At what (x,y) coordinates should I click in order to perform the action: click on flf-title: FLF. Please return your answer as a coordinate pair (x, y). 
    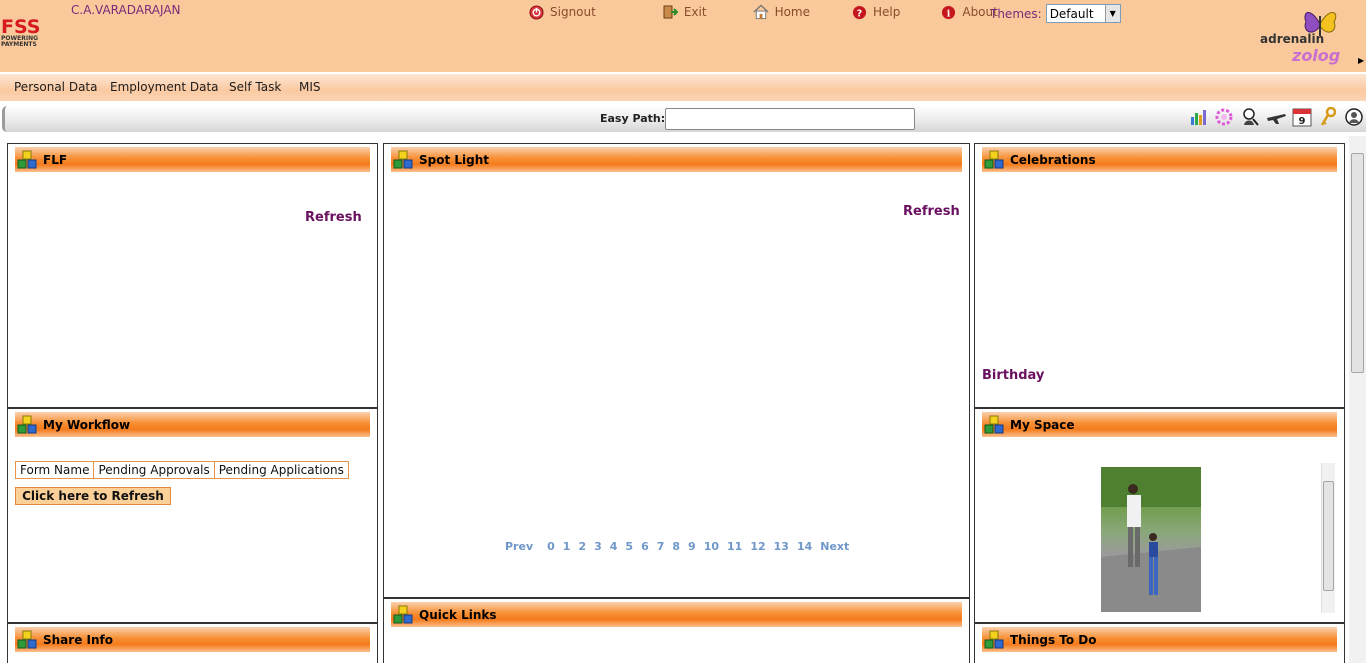
    Looking at the image, I should click on (55, 159).